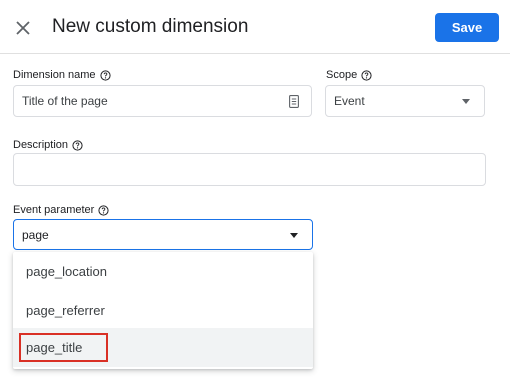  I want to click on event-parameter-input: page, so click(163, 234).